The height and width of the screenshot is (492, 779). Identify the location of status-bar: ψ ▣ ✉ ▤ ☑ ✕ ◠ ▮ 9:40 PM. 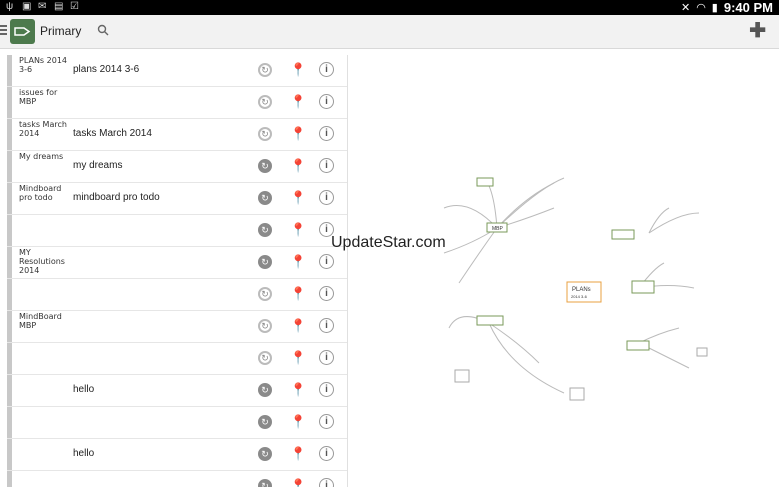
(389, 7).